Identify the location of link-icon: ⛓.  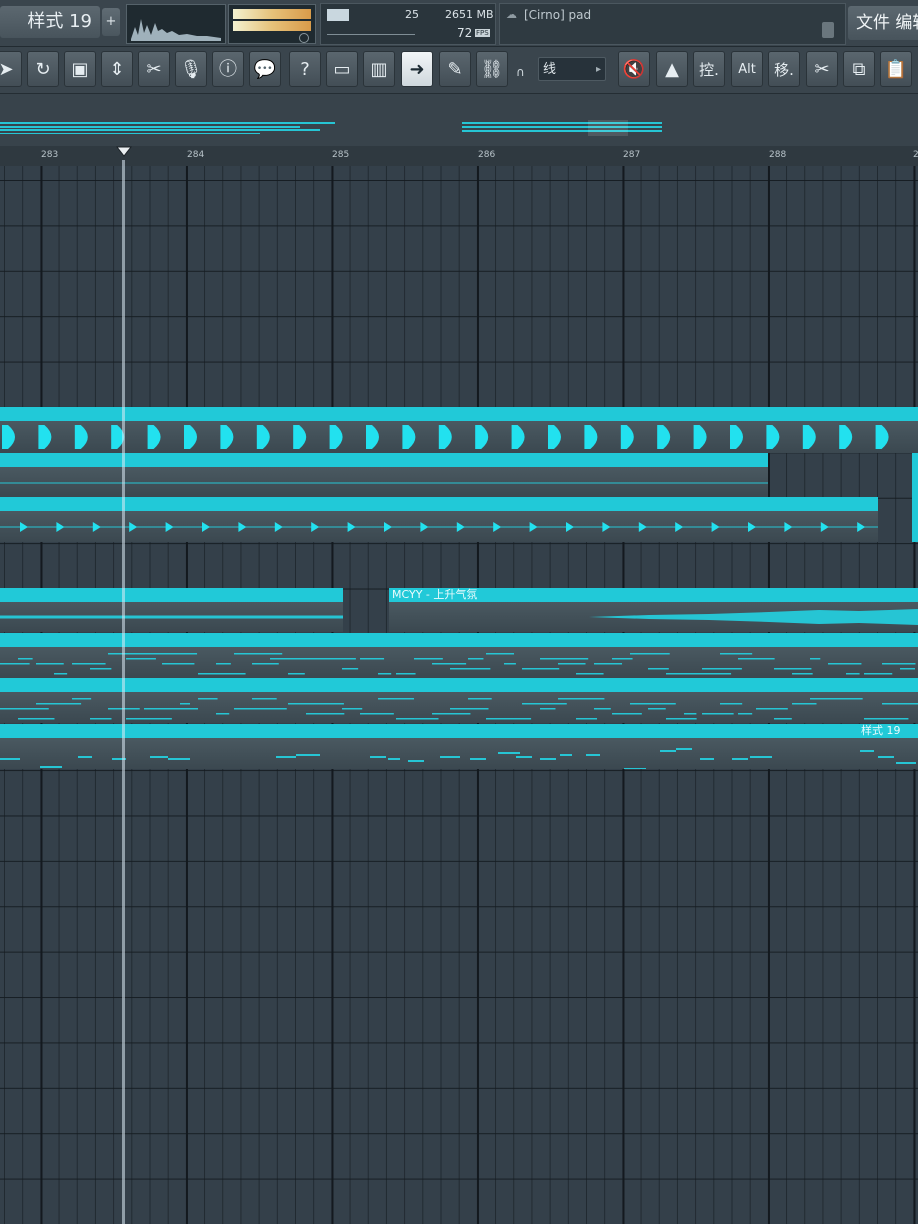
(492, 69).